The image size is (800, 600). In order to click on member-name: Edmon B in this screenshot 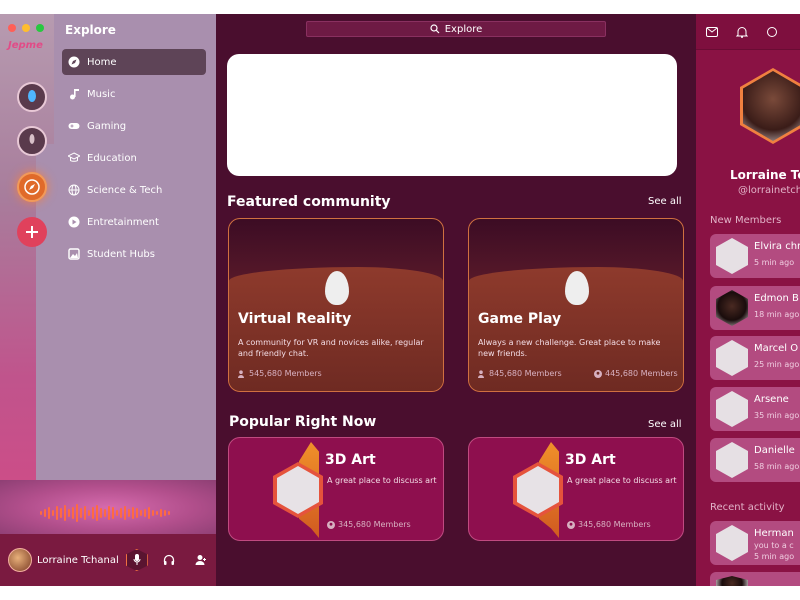, I will do `click(776, 298)`.